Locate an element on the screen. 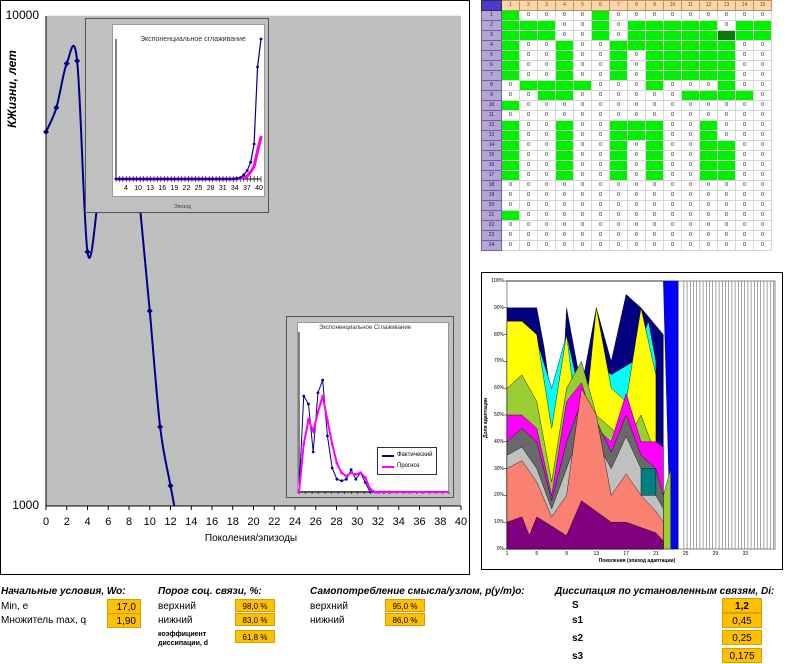 This screenshot has width=788, height=664. matrix-row-header: 4 is located at coordinates (491, 45).